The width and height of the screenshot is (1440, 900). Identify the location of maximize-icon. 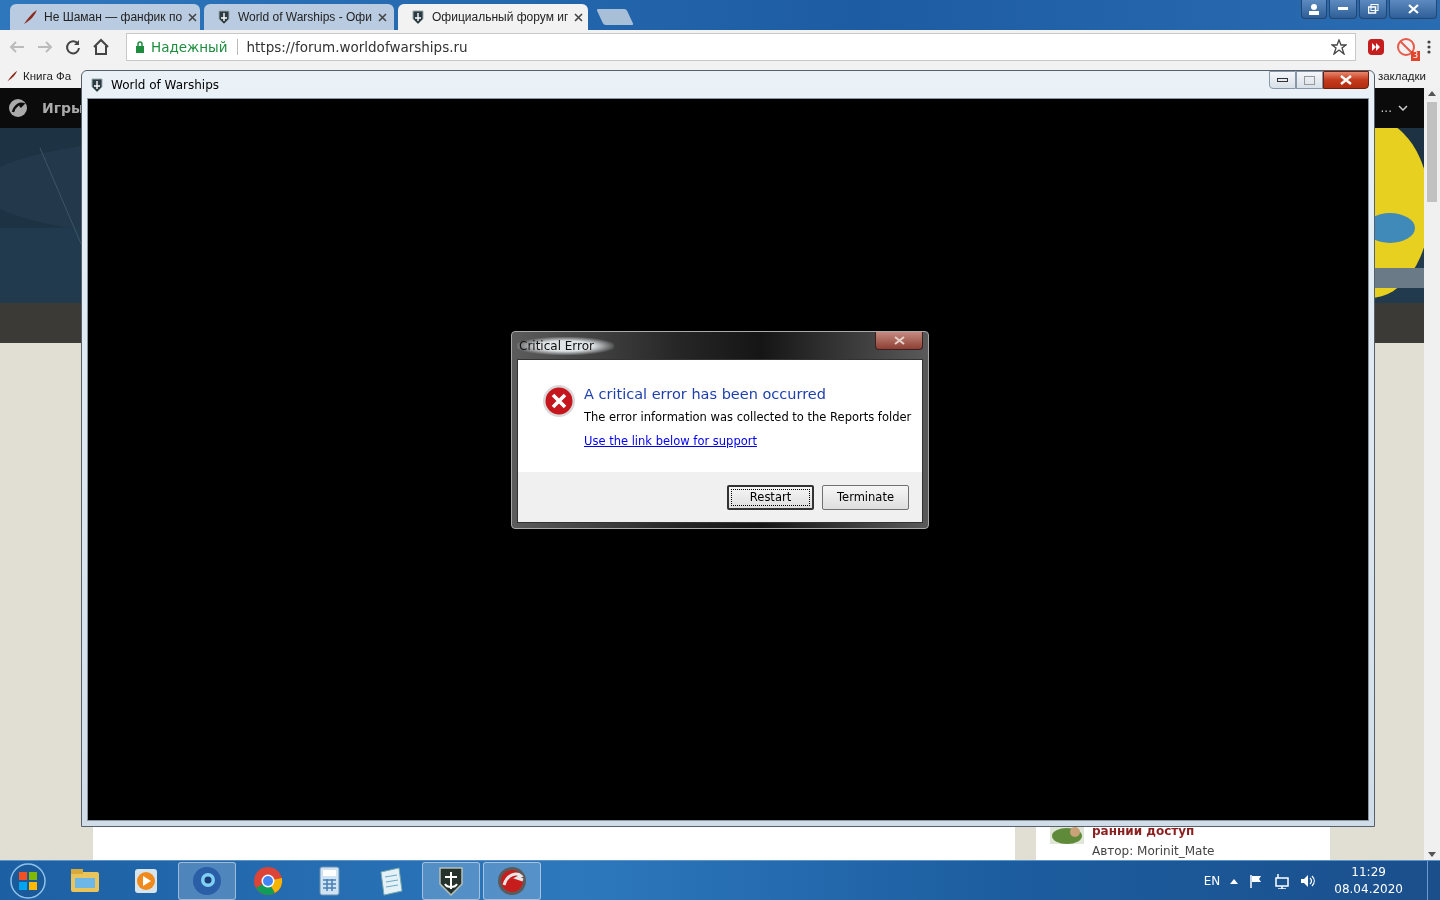
(1309, 80).